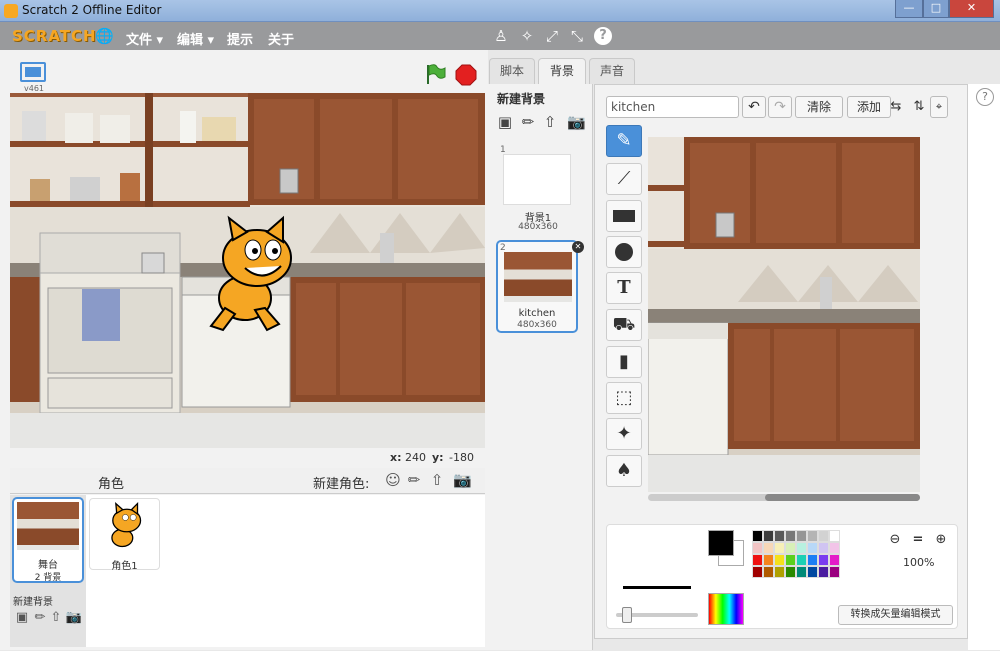 The height and width of the screenshot is (651, 1000). I want to click on menu-bar: SCRATCH 🌐 文件 ▾ 编辑 ▾ 提示 关于 ♙ ✧ ⤢ ⤡ ?, so click(500, 36).